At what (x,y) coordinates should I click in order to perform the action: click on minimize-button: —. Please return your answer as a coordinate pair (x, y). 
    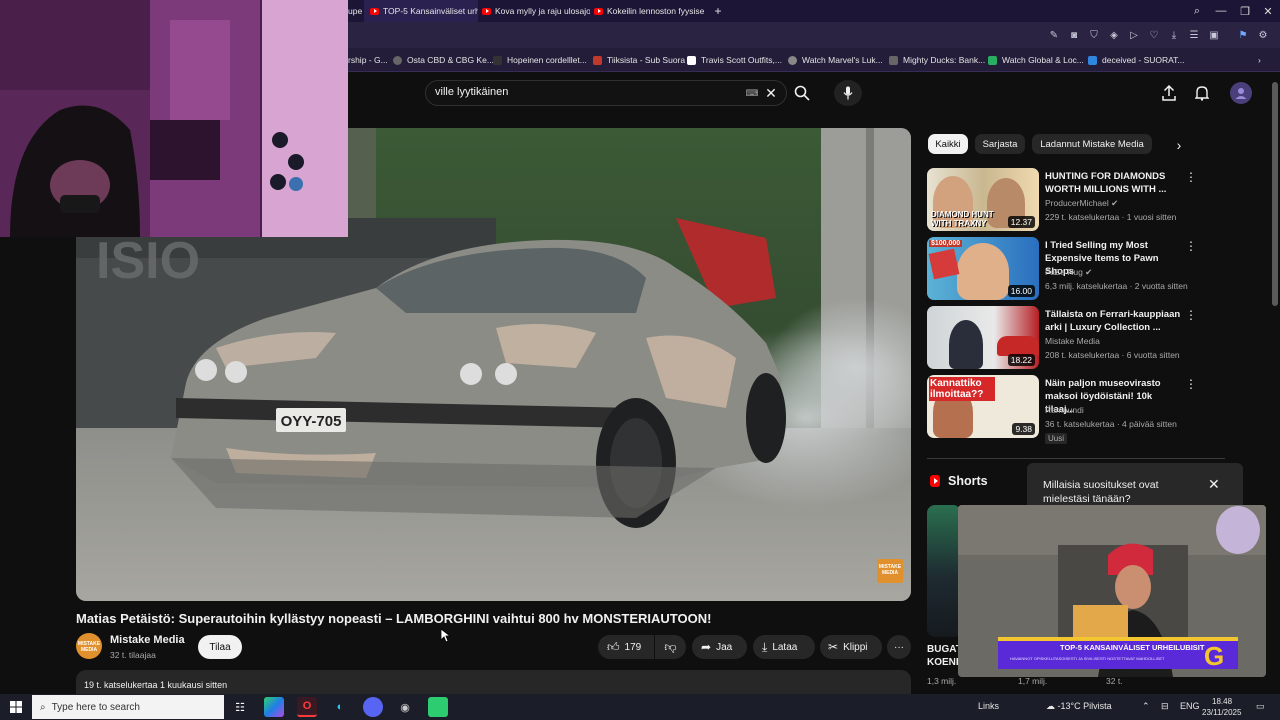
    Looking at the image, I should click on (1221, 11).